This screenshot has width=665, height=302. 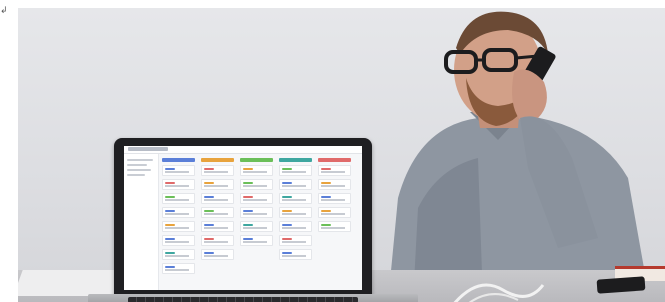 I want to click on app-title-bar, so click(x=148, y=149).